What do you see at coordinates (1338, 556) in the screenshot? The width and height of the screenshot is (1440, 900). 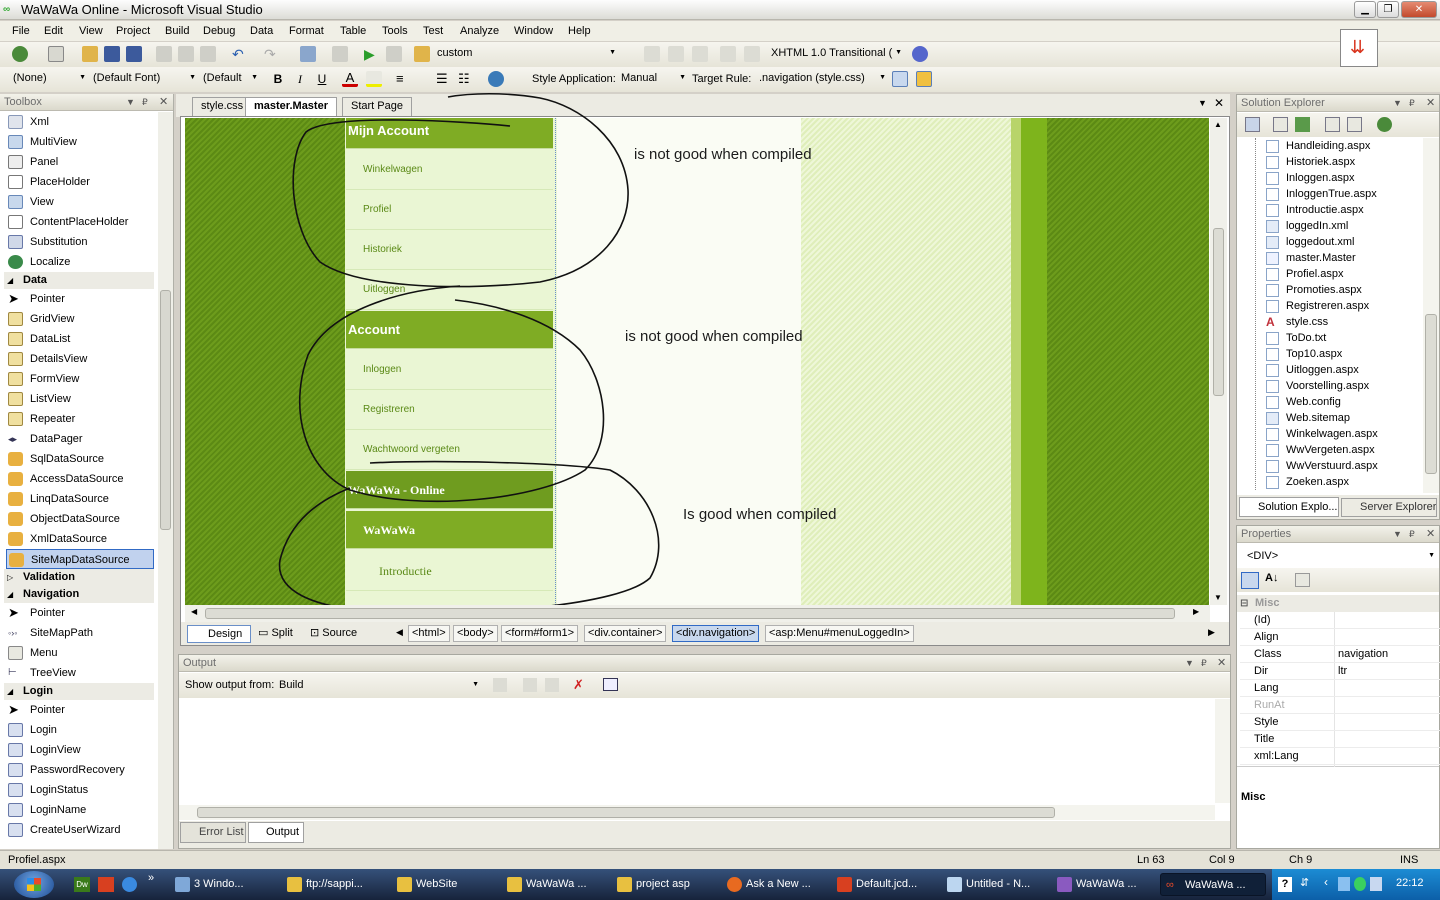 I see `properties-object-combo: <DIV> ▼` at bounding box center [1338, 556].